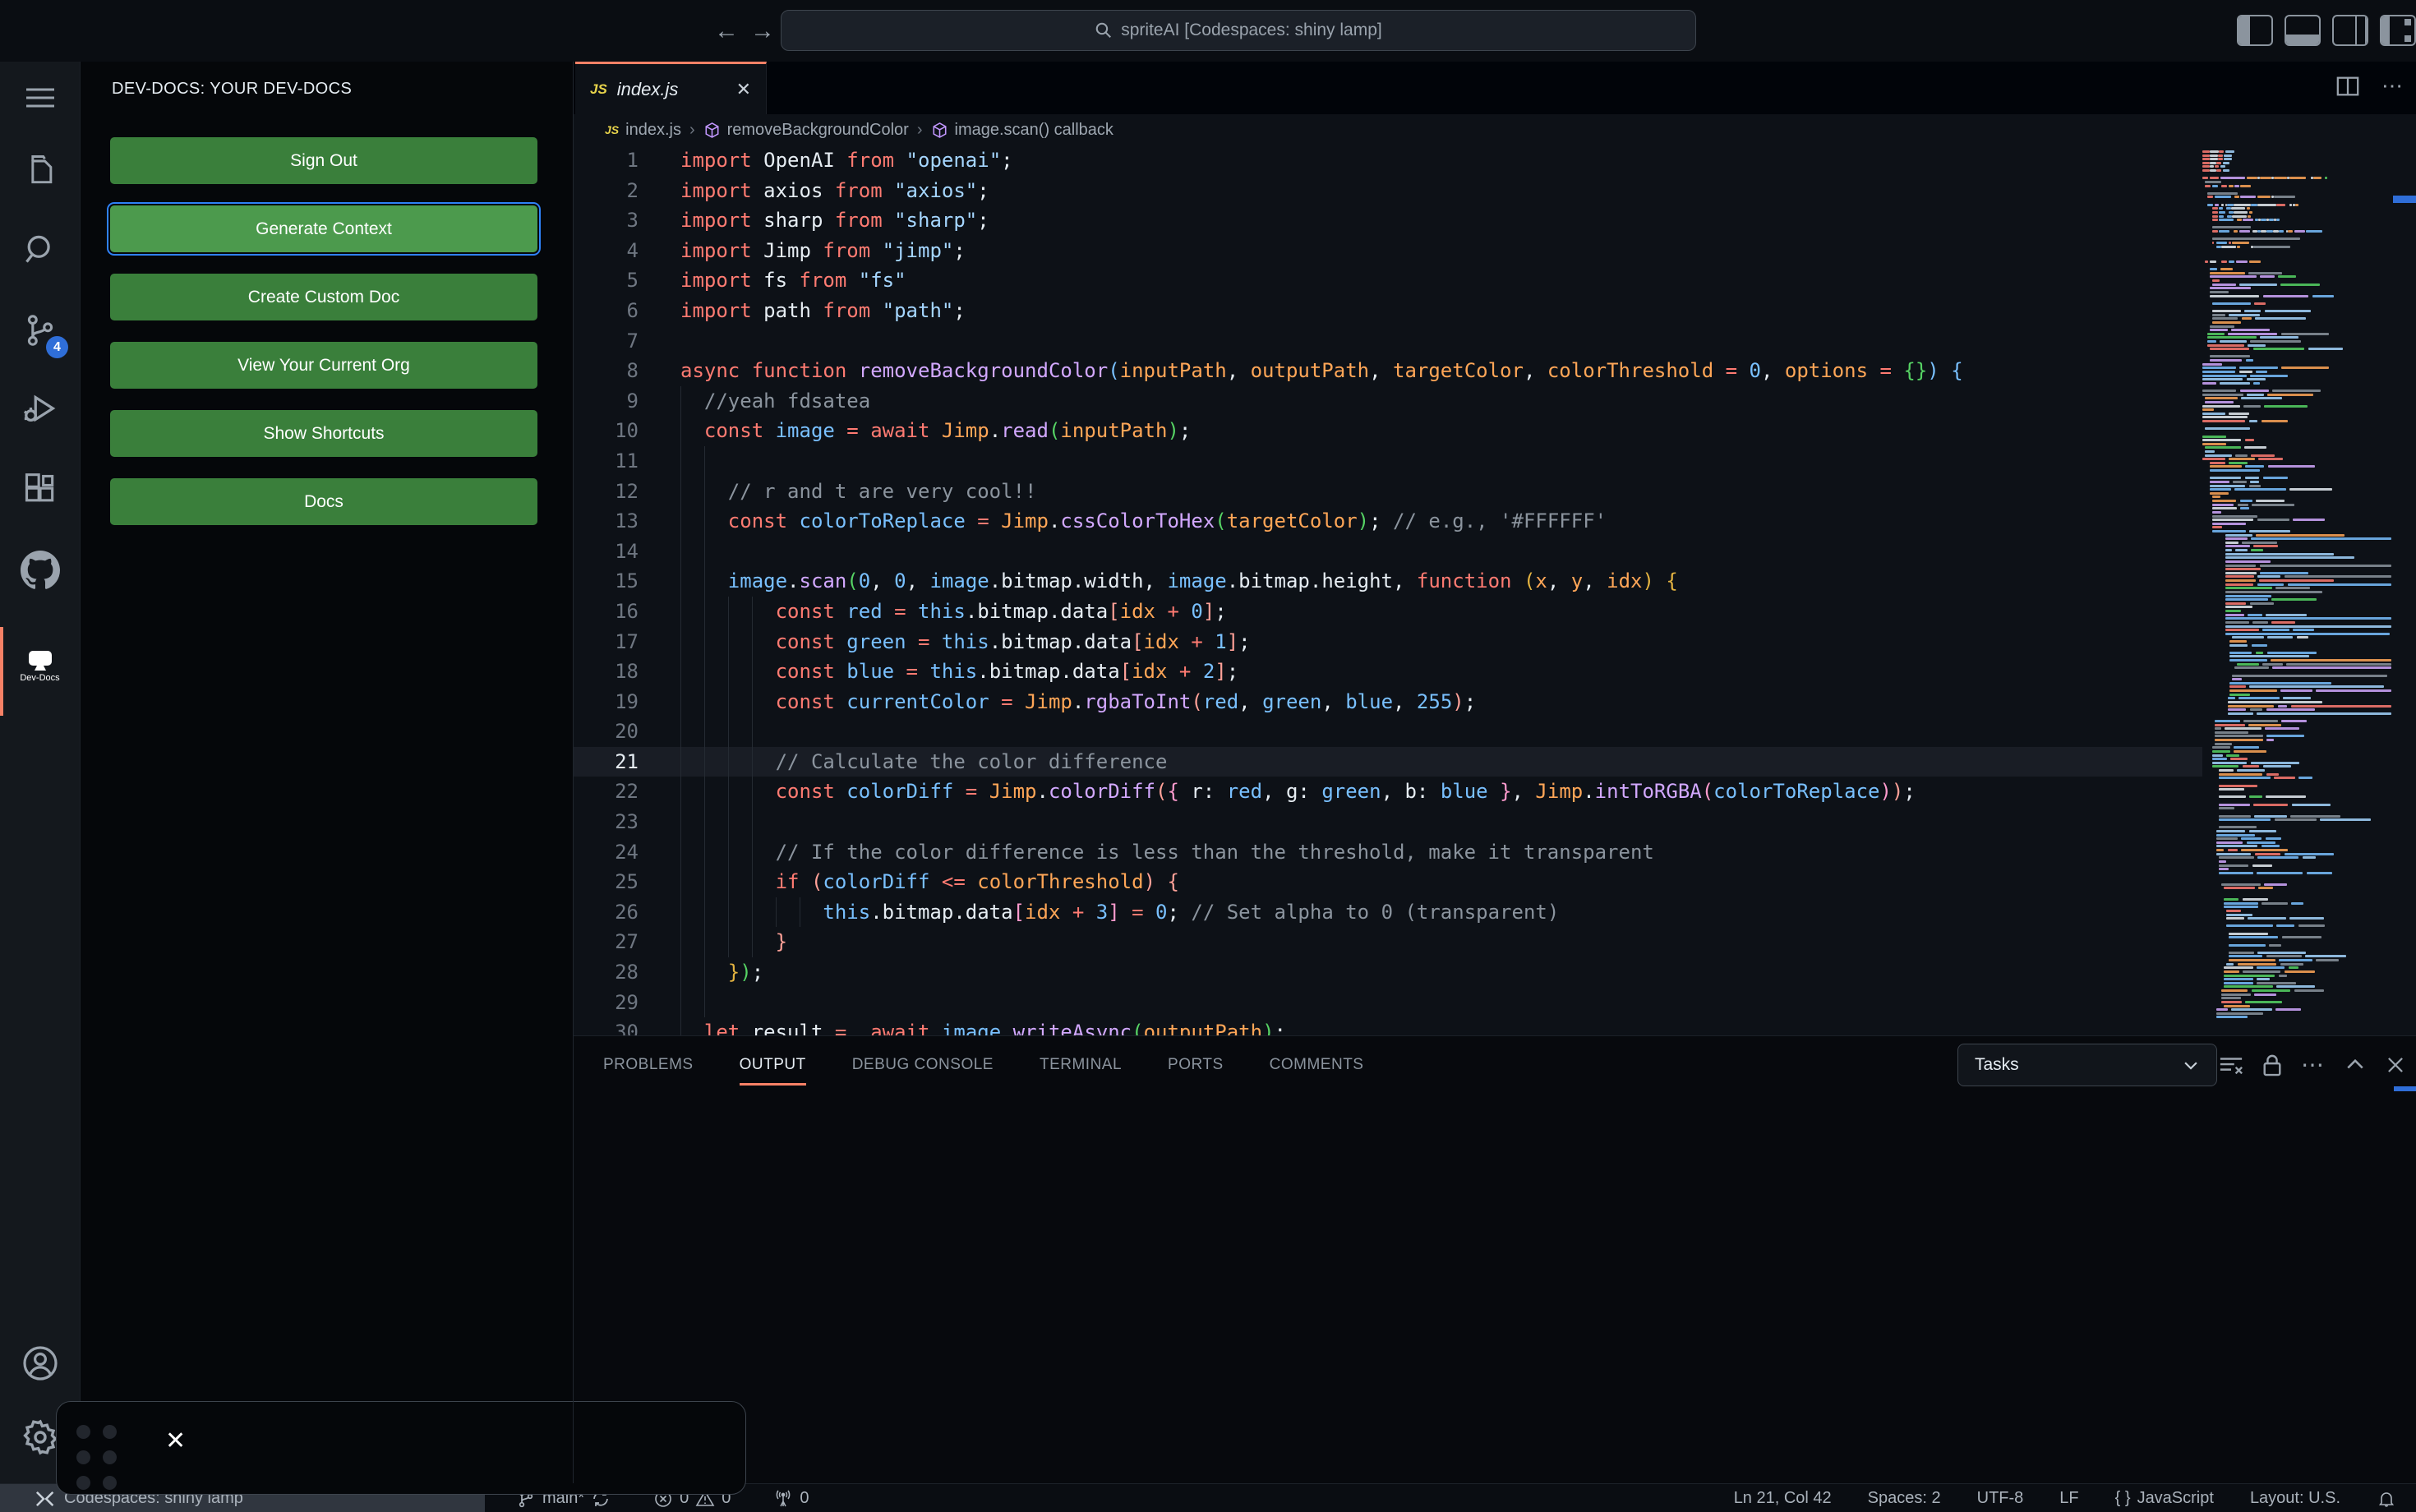 Image resolution: width=2416 pixels, height=1512 pixels. What do you see at coordinates (1783, 1499) in the screenshot?
I see `cursor-position: Ln 21, Col 42` at bounding box center [1783, 1499].